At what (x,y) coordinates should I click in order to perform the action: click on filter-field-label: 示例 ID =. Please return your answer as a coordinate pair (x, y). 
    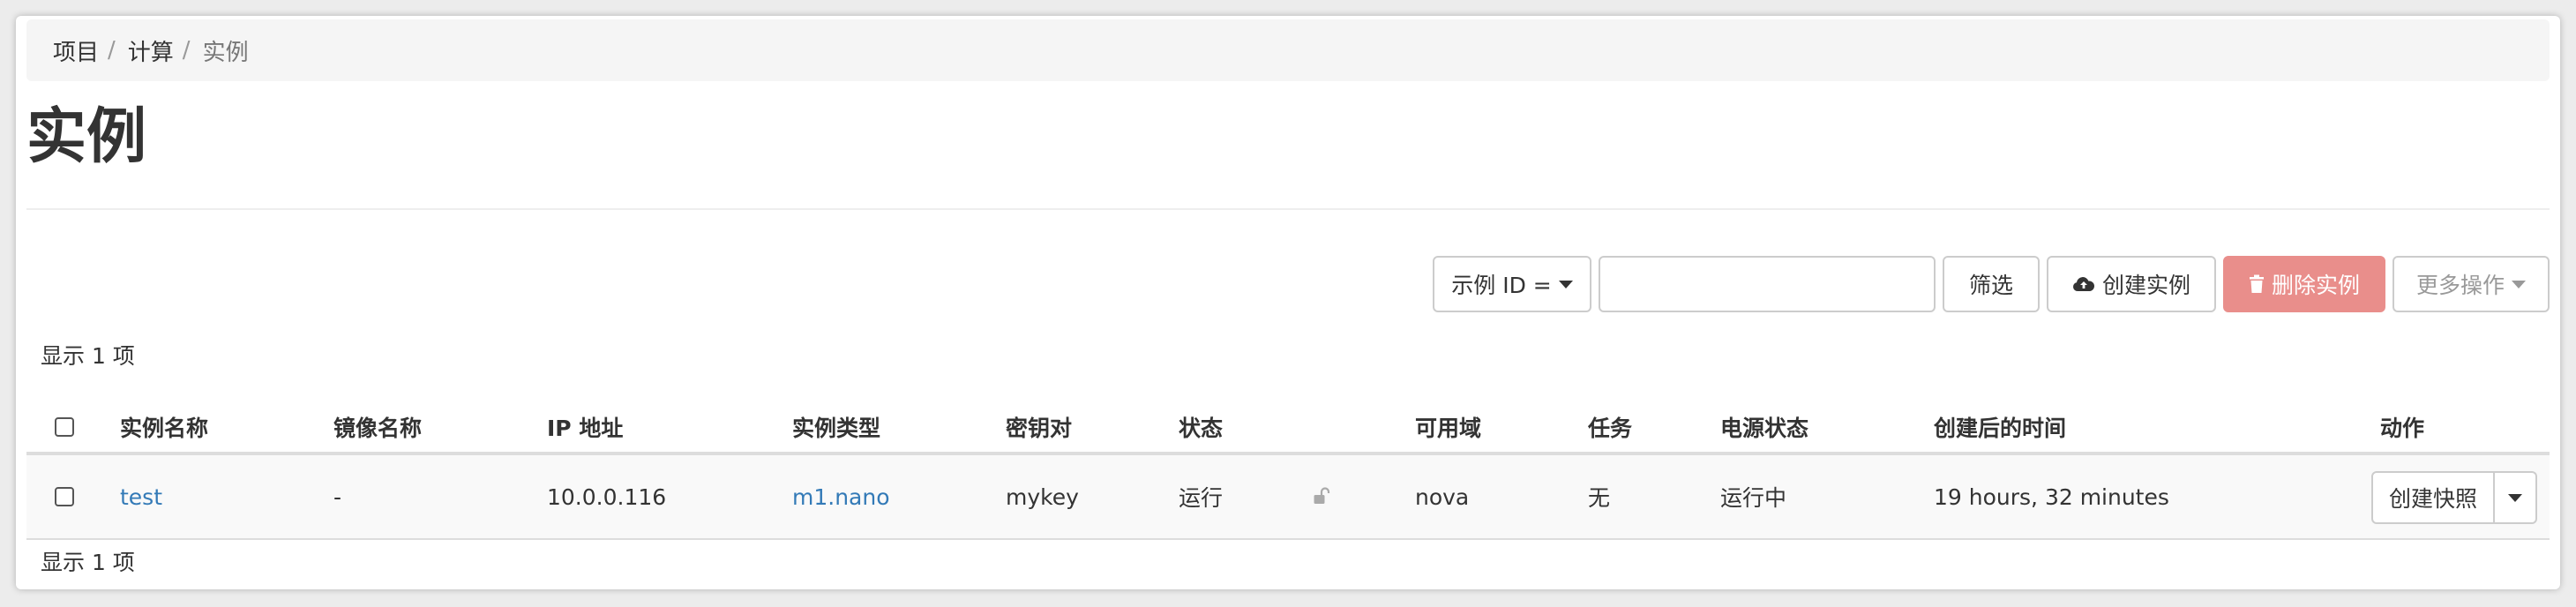
    Looking at the image, I should click on (1502, 285).